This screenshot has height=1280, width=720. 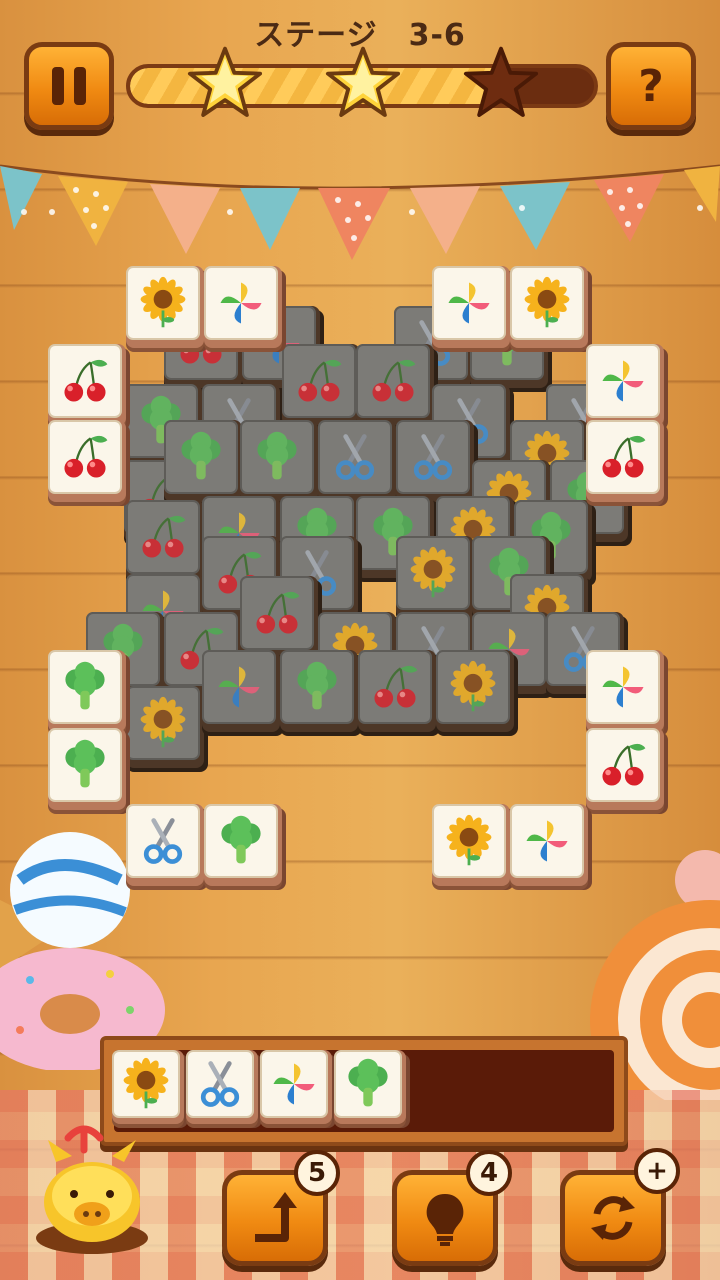 What do you see at coordinates (360, 212) in the screenshot?
I see `bunting-decoration` at bounding box center [360, 212].